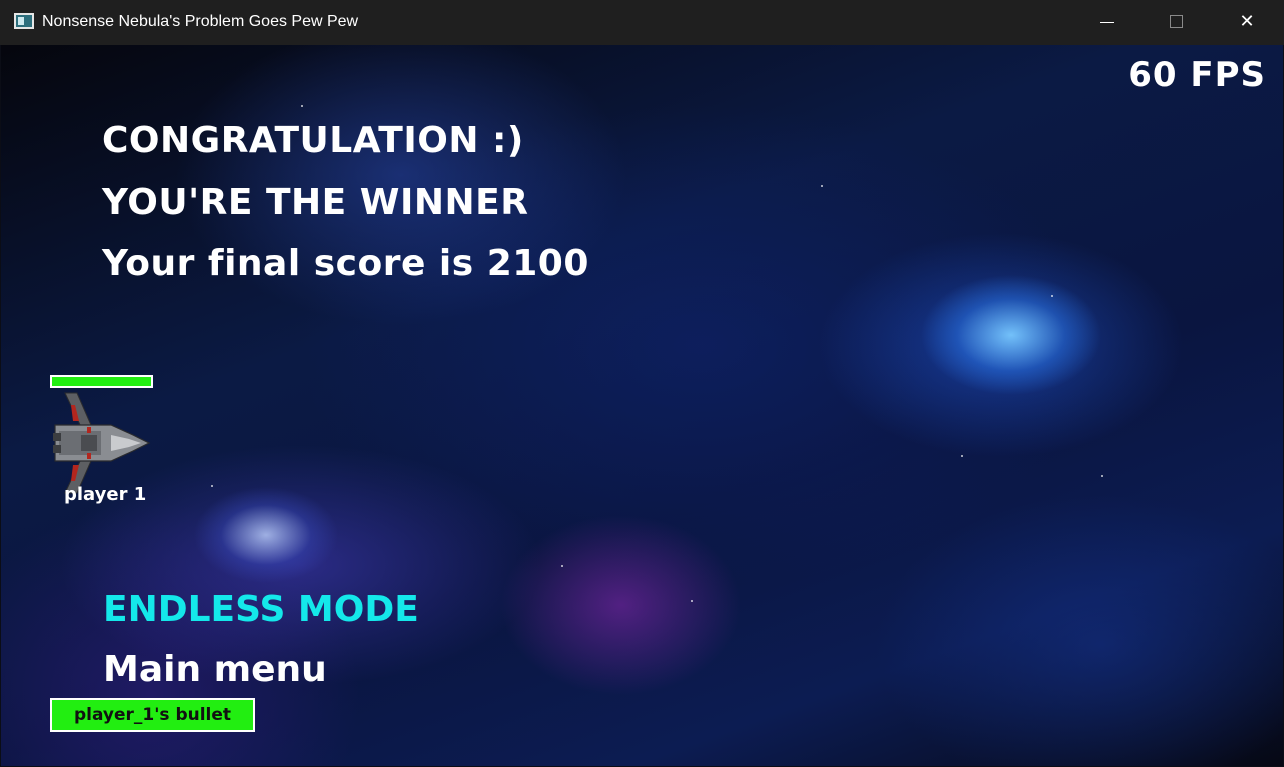 The height and width of the screenshot is (767, 1284). I want to click on close-icon: ✕, so click(1247, 21).